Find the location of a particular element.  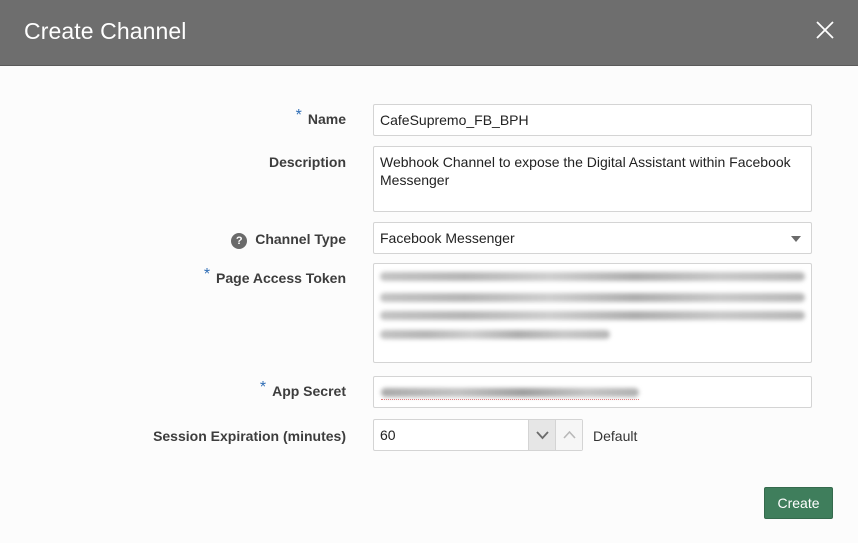

app-secret-label: * App Secret is located at coordinates (302, 389).